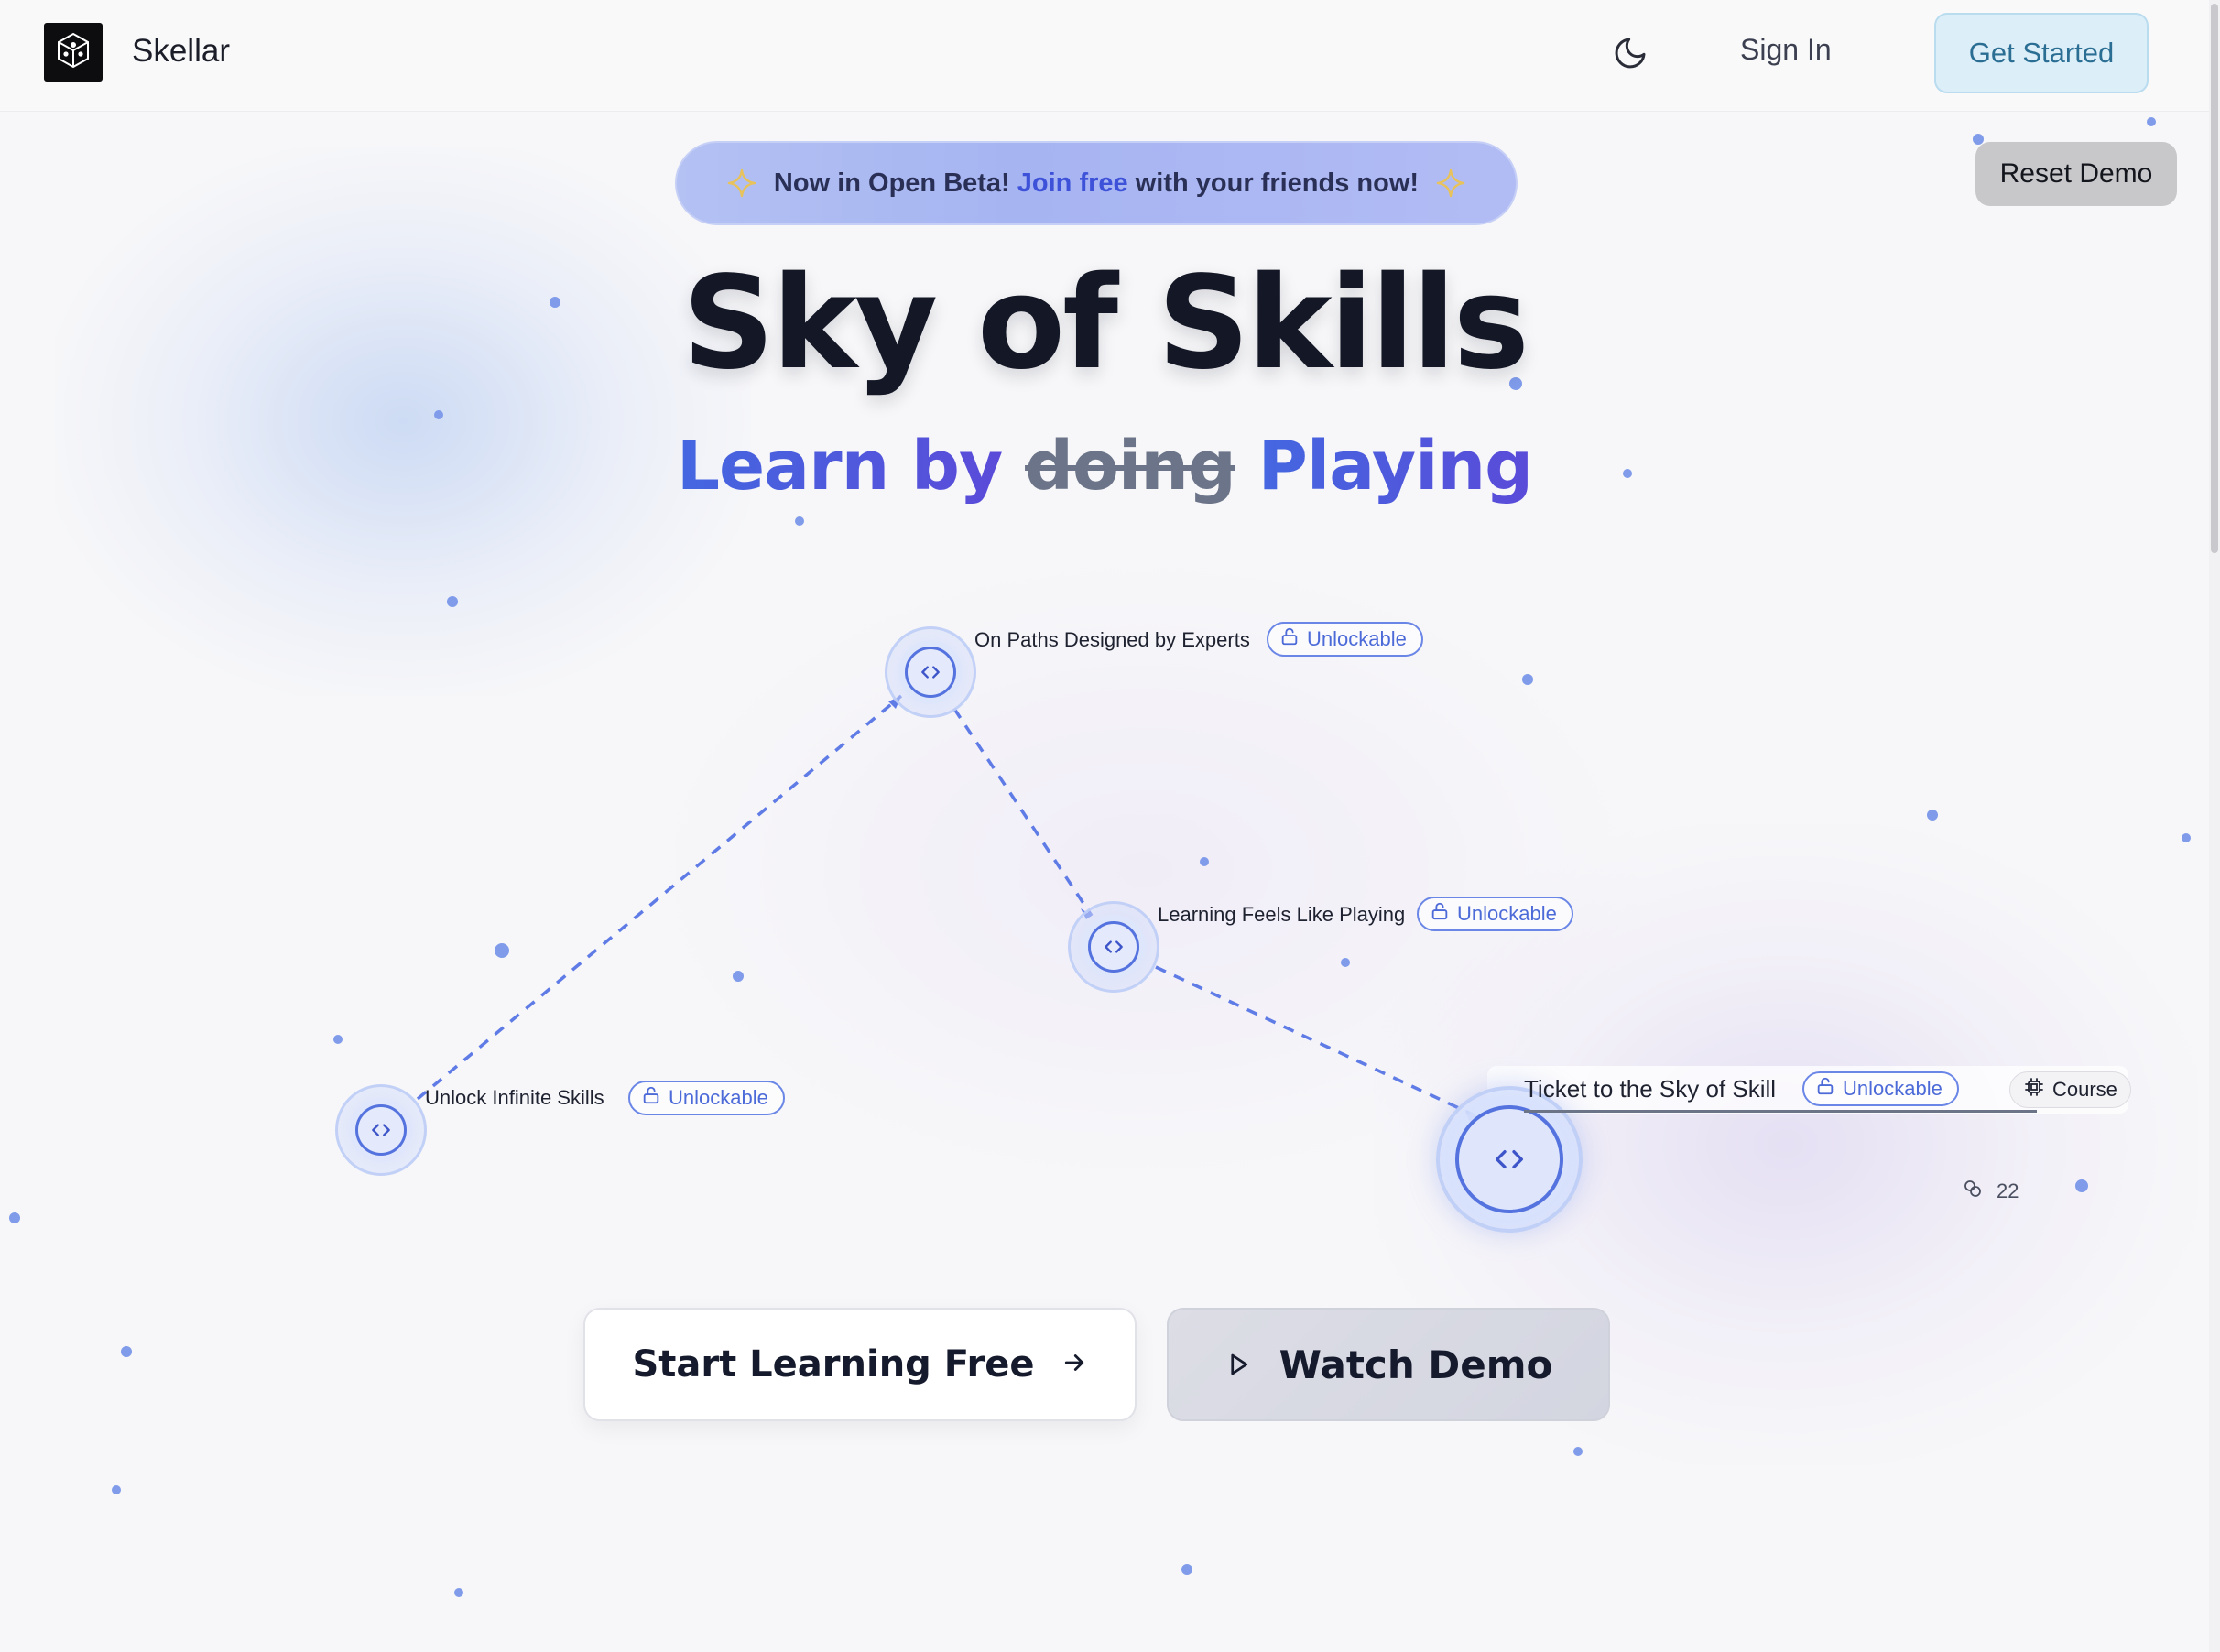 This screenshot has height=1652, width=2220. I want to click on course-progress-line, so click(1780, 1111).